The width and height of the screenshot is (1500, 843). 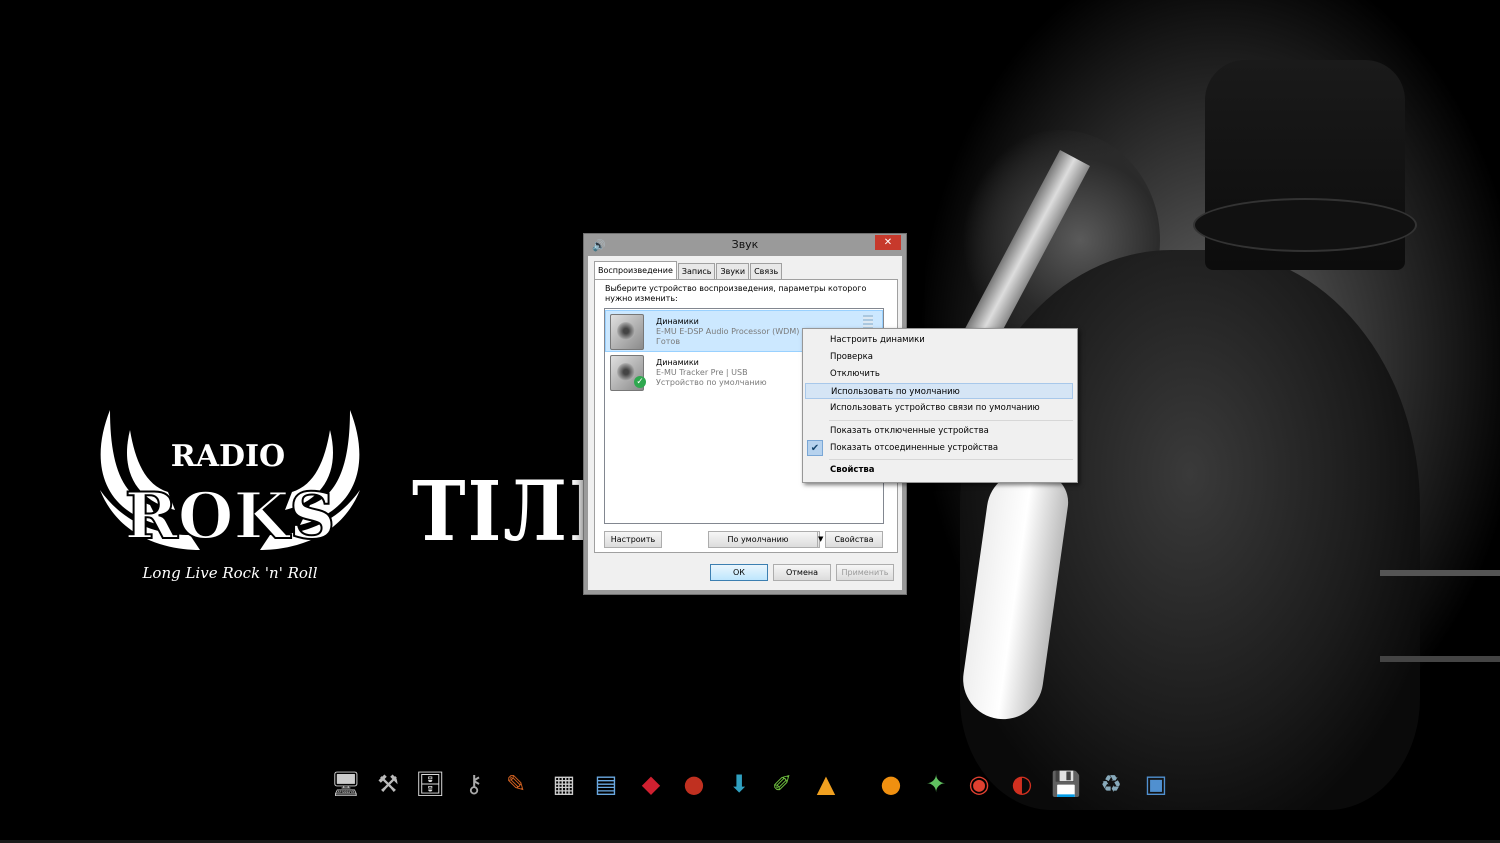 What do you see at coordinates (865, 572) in the screenshot?
I see `apply-button: Применить` at bounding box center [865, 572].